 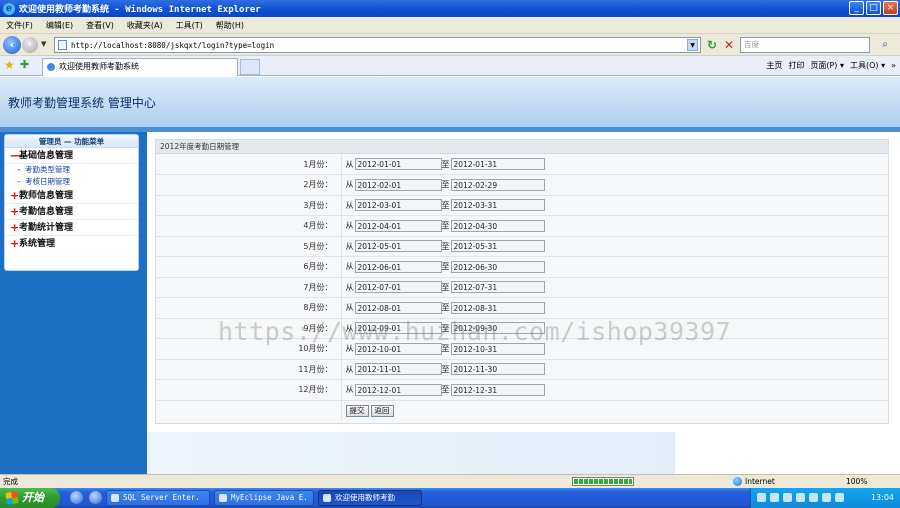 I want to click on sidebar-group-basic-info: — 基础信息管理, so click(x=71, y=156).